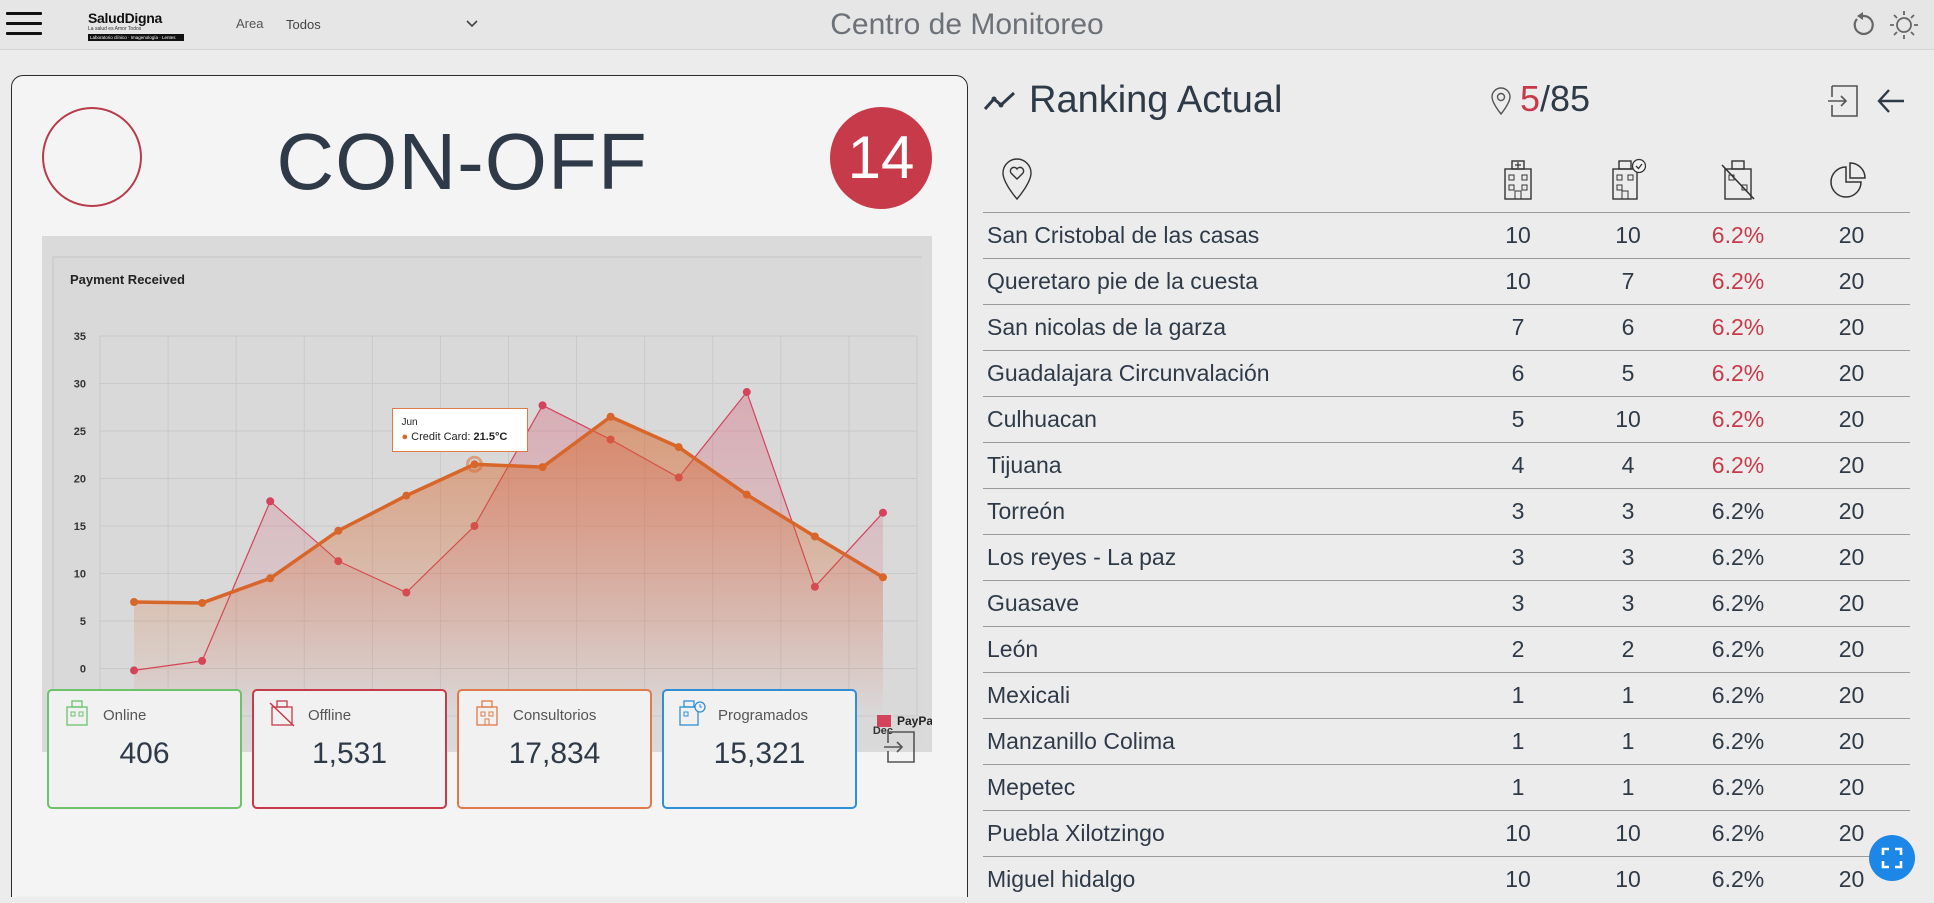 The height and width of the screenshot is (903, 1934). What do you see at coordinates (1518, 180) in the screenshot?
I see `hospital-icon` at bounding box center [1518, 180].